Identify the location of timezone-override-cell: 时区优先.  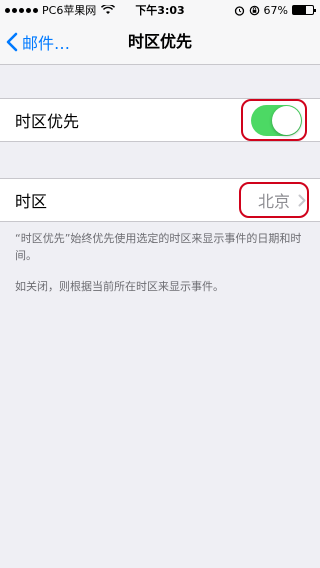
(160, 120).